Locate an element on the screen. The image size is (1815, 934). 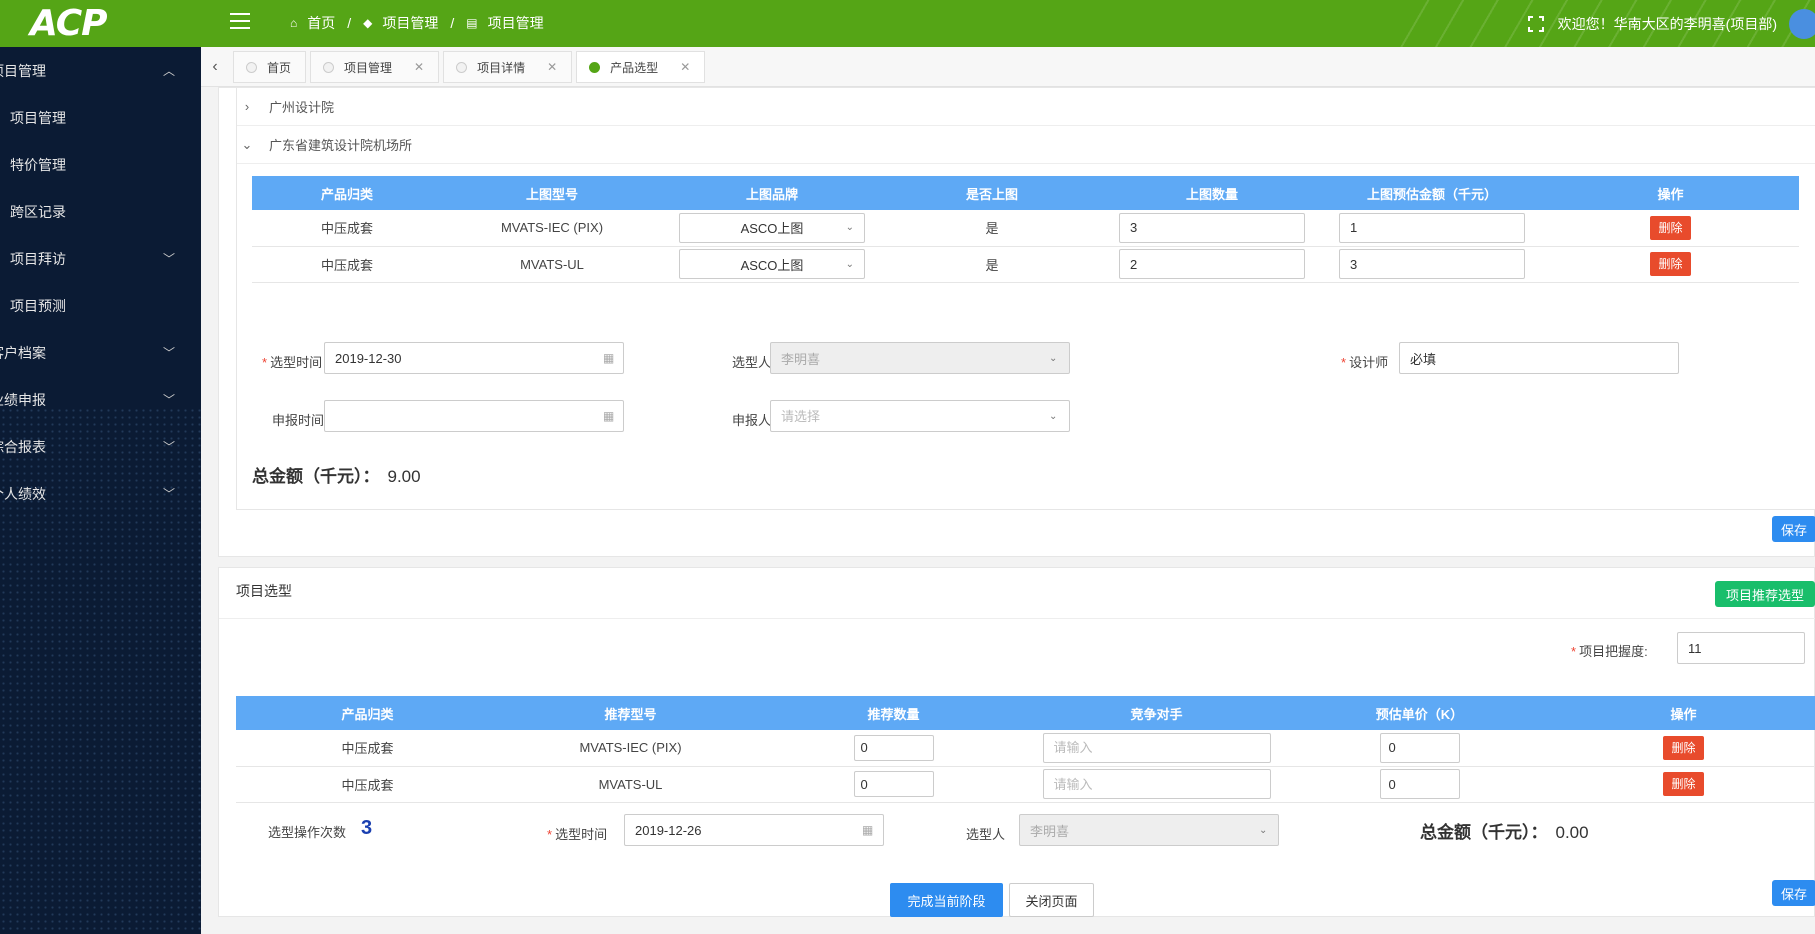
designer-input is located at coordinates (1539, 358).